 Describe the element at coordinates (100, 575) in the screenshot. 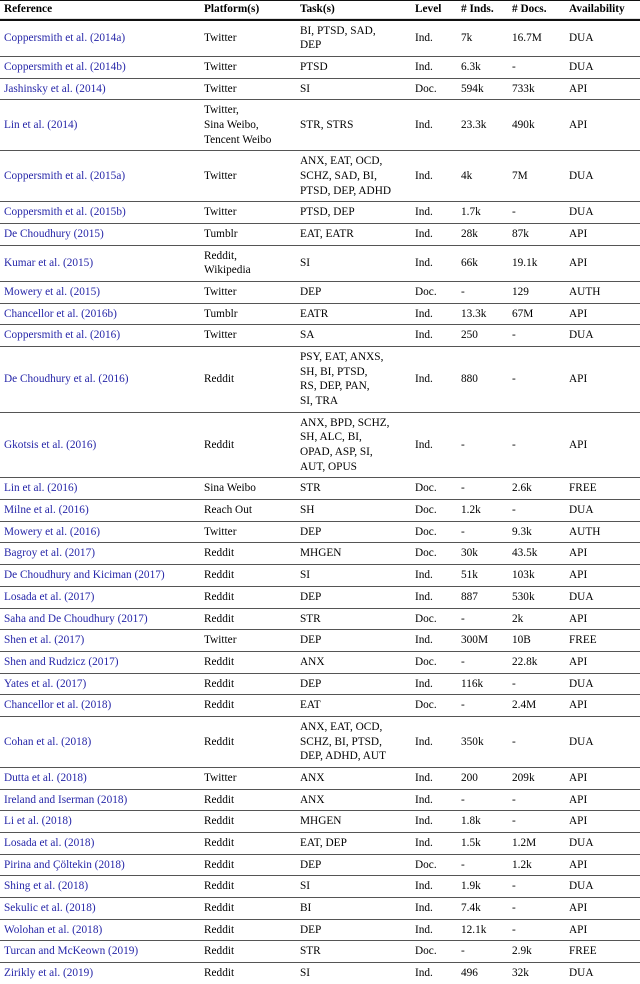

I see `citation-link: De Choudhury and Kiciman (2017)` at that location.